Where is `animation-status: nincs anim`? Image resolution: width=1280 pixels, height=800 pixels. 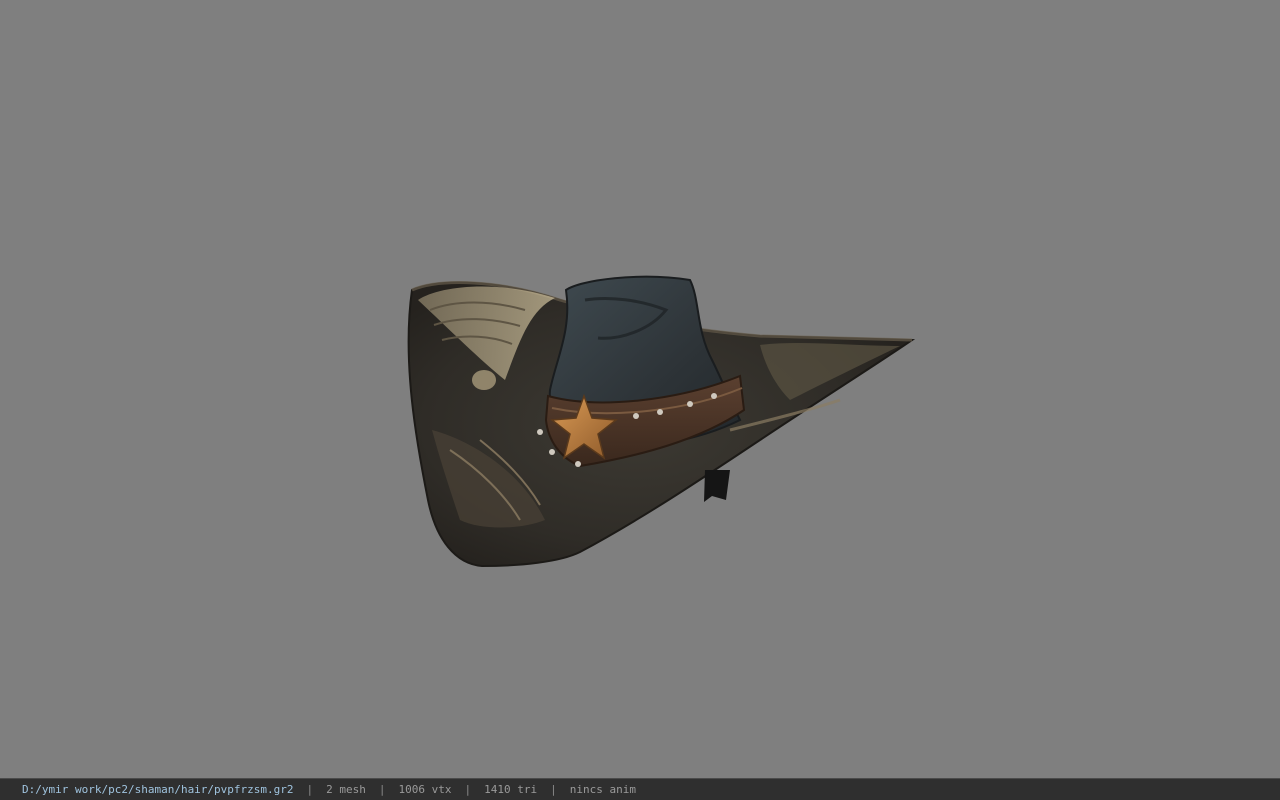 animation-status: nincs anim is located at coordinates (602, 789).